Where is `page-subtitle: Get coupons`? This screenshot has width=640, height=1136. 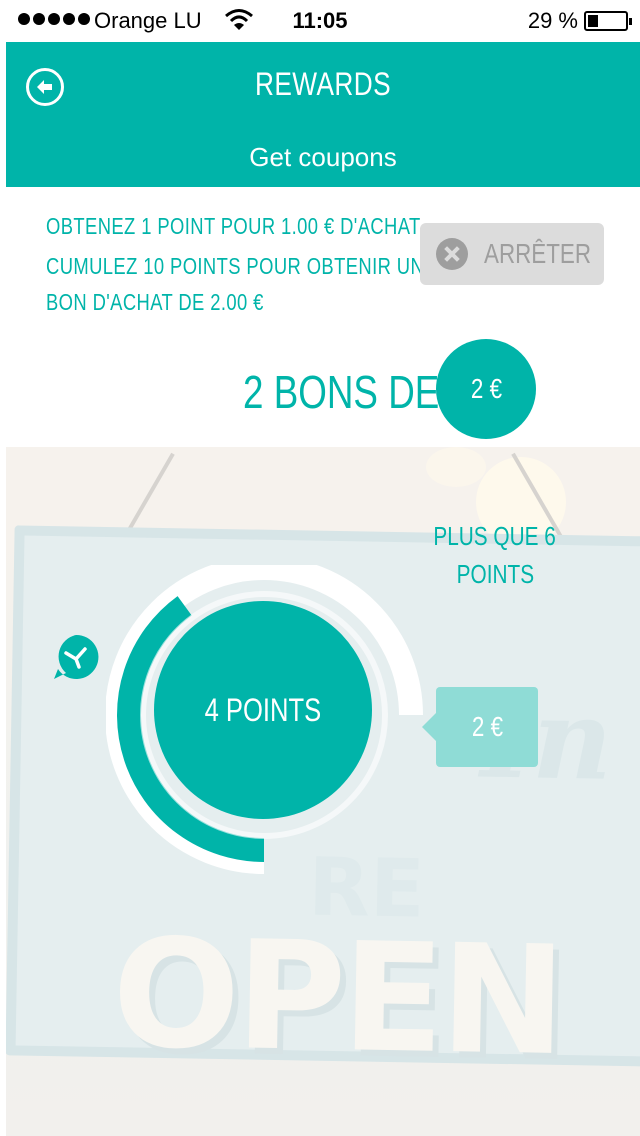
page-subtitle: Get coupons is located at coordinates (323, 157).